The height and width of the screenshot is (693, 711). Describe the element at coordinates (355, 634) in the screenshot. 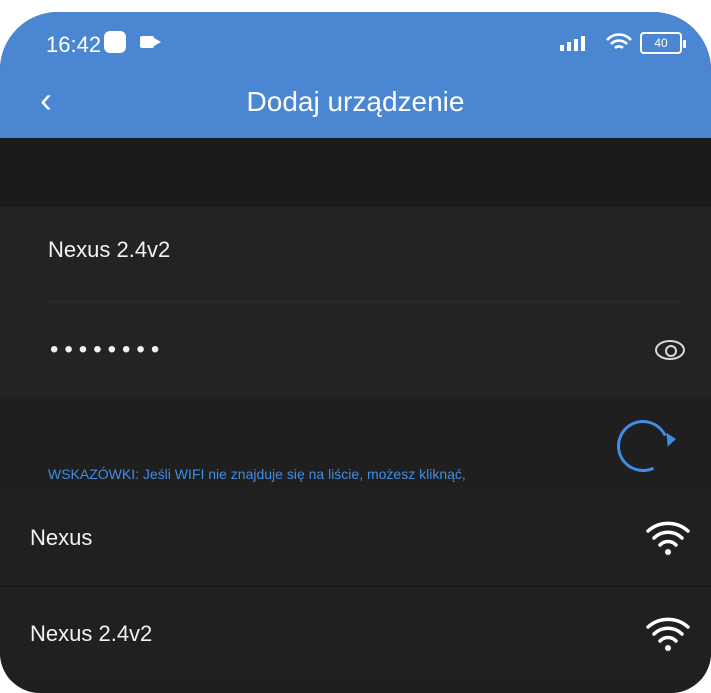

I see `list-item: Nexus 2.4v2` at that location.